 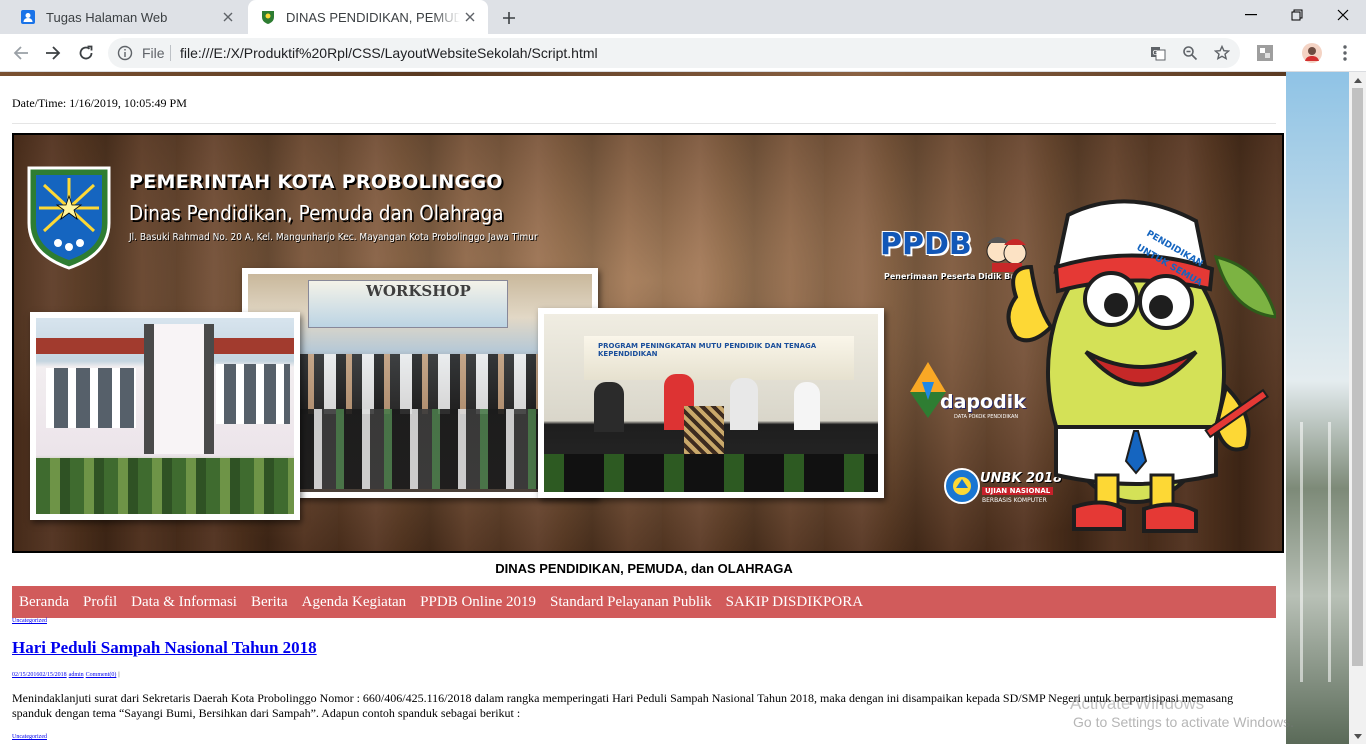 What do you see at coordinates (53, 53) in the screenshot?
I see `forward-icon` at bounding box center [53, 53].